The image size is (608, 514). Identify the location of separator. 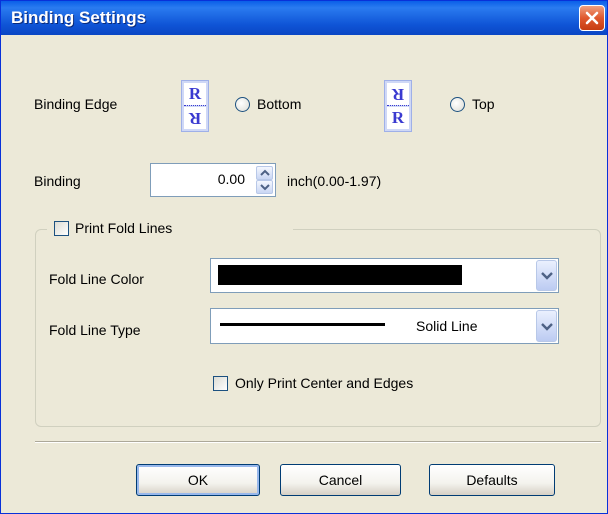
(318, 442).